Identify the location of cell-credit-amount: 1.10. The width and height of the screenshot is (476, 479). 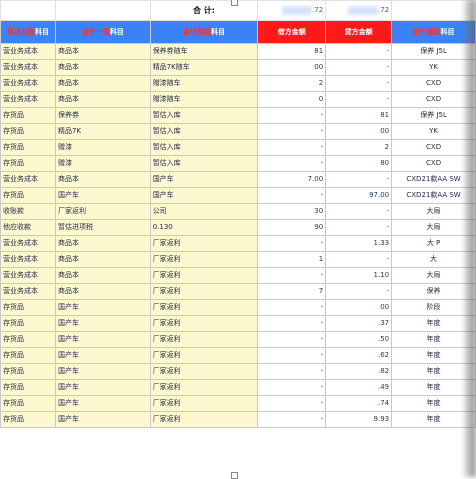
(359, 275).